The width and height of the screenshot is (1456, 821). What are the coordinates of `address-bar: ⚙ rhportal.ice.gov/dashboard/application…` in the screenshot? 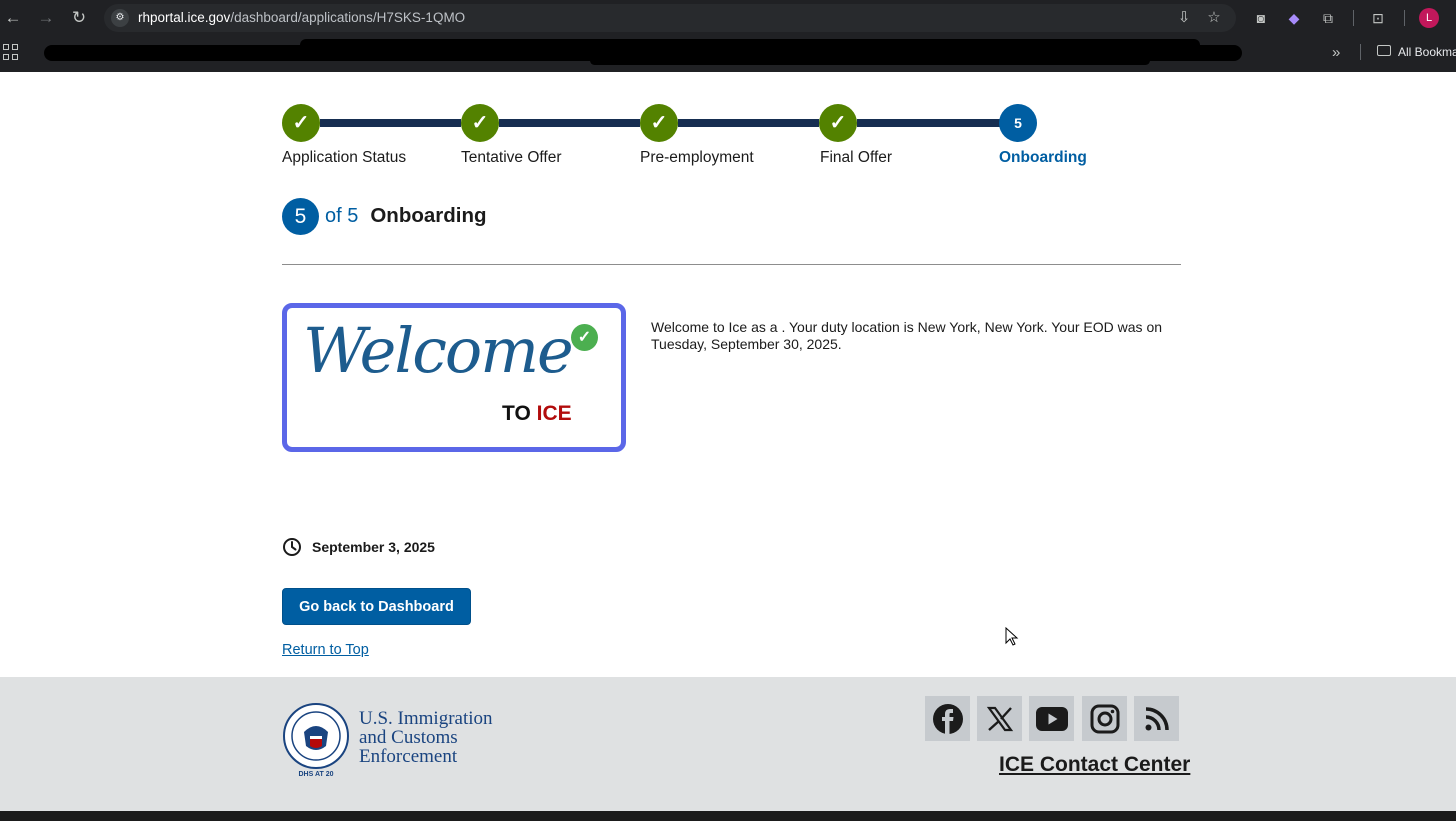 It's located at (670, 18).